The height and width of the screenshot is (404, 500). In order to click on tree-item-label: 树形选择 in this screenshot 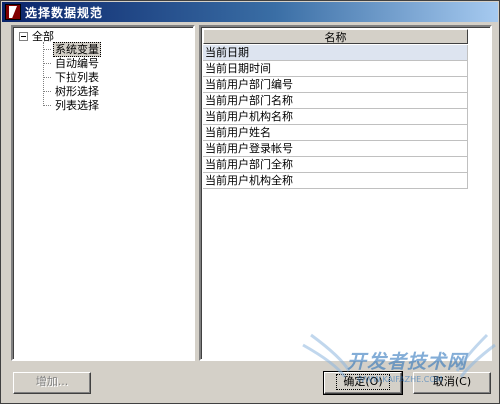, I will do `click(77, 91)`.